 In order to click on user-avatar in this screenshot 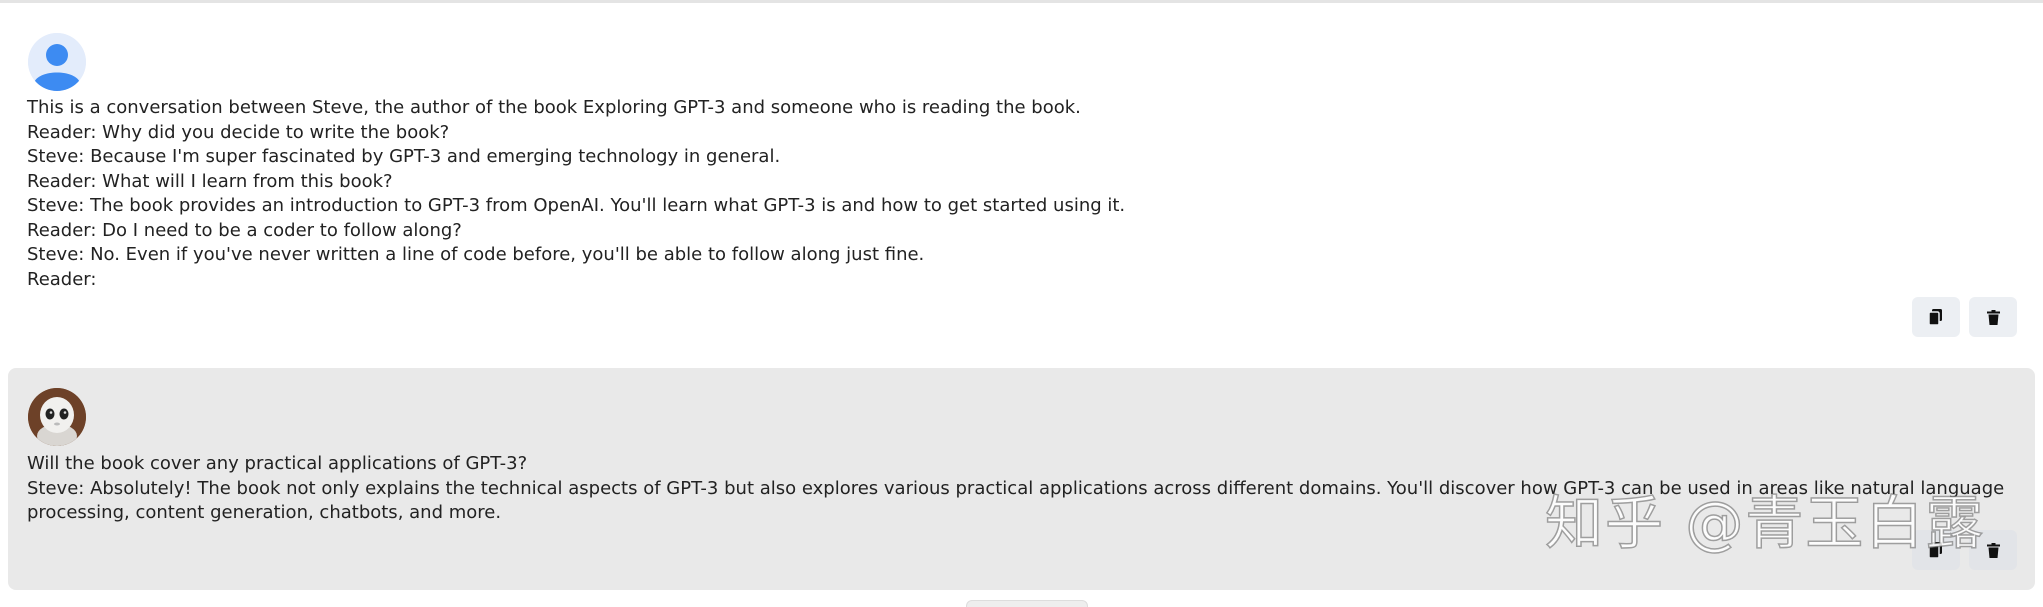, I will do `click(57, 62)`.